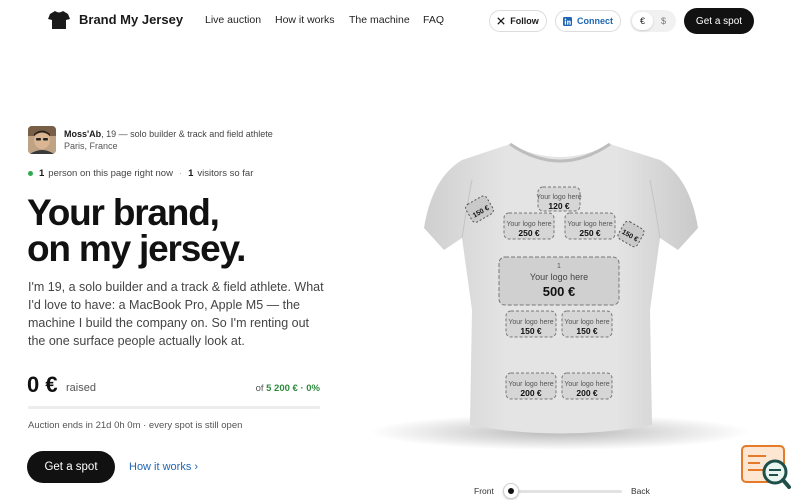  What do you see at coordinates (305, 20) in the screenshot?
I see `nav-how-it-works: How it works` at bounding box center [305, 20].